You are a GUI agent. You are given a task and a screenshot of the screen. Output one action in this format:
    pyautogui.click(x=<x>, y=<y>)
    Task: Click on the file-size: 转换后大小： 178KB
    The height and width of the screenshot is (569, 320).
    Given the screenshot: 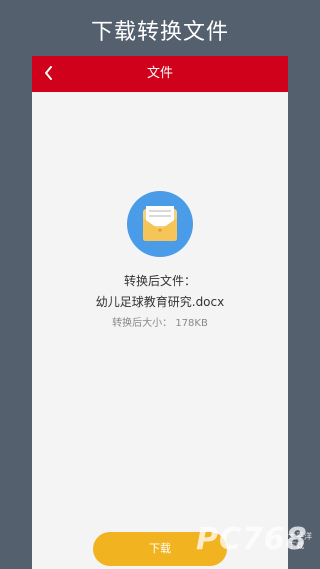 What is the action you would take?
    pyautogui.click(x=160, y=323)
    